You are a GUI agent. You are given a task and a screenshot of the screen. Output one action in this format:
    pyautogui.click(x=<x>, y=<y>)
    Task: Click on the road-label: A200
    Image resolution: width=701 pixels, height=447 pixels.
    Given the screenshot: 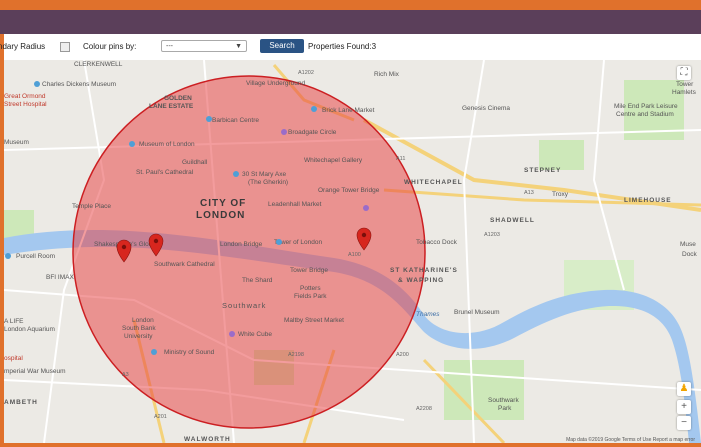 What is the action you would take?
    pyautogui.click(x=402, y=355)
    